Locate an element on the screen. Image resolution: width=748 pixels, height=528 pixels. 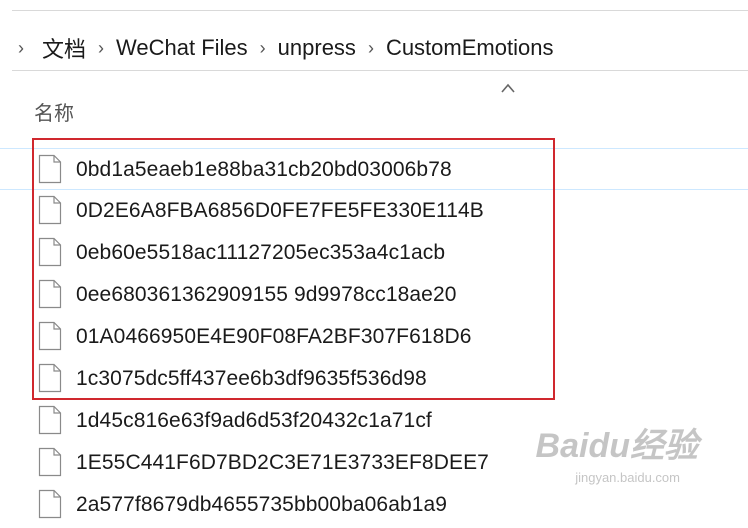
file-row: 1c3075dc5ff437ee6b3df9635f536d98 is located at coordinates (374, 379).